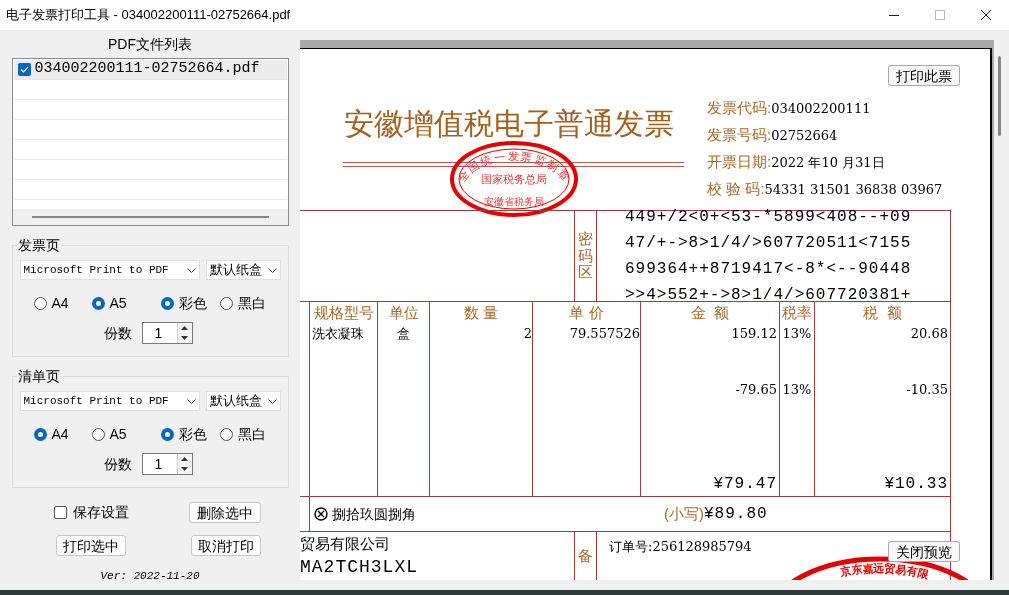  Describe the element at coordinates (150, 217) in the screenshot. I see `horizontal-scrollbar` at that location.